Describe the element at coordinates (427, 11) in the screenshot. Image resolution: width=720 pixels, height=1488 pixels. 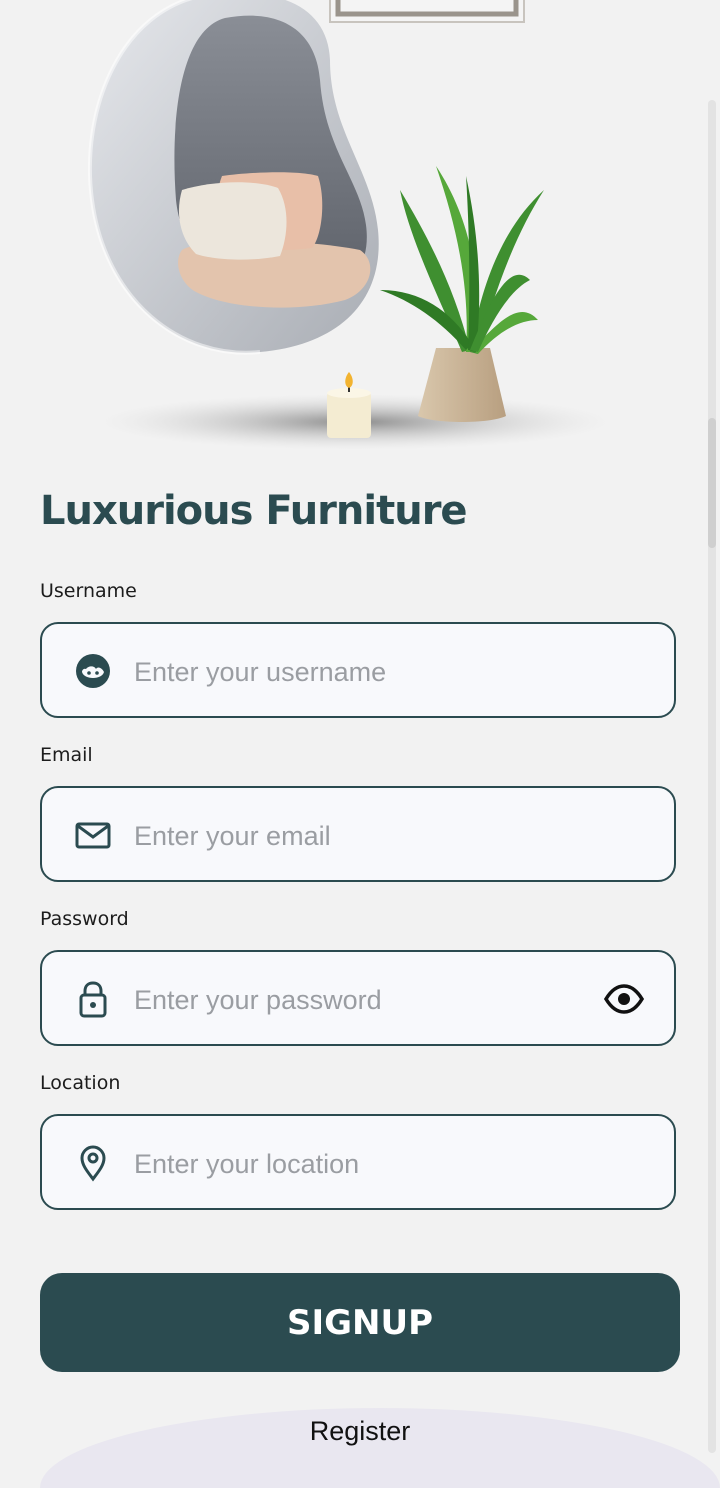
I see `wall-frame` at that location.